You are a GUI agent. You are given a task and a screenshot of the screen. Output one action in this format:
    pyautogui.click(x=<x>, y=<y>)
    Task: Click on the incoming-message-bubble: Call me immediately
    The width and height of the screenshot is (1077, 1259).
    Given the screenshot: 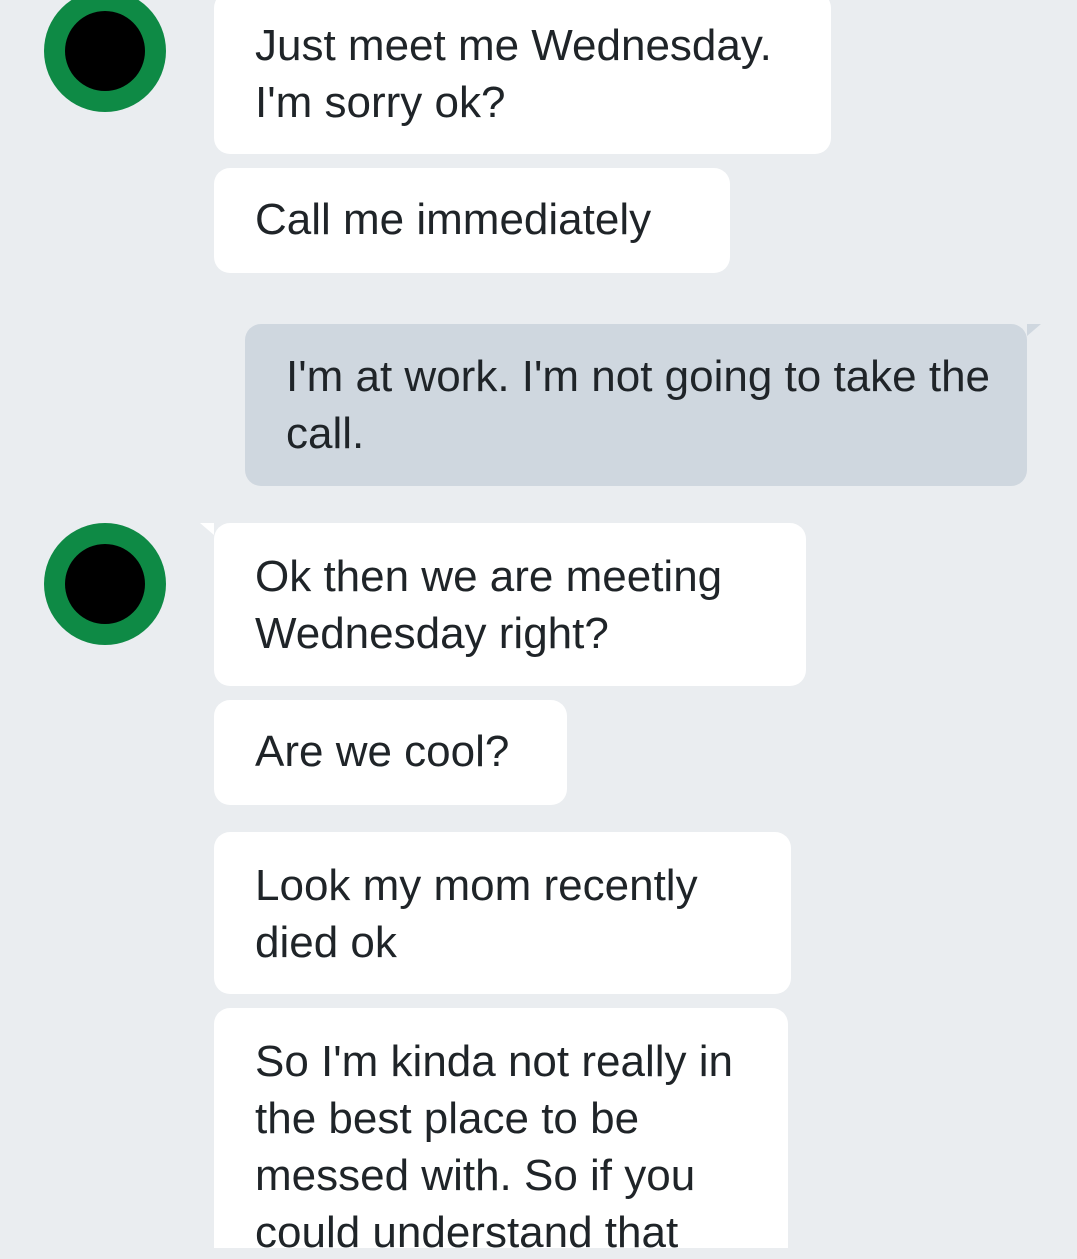 What is the action you would take?
    pyautogui.click(x=472, y=220)
    